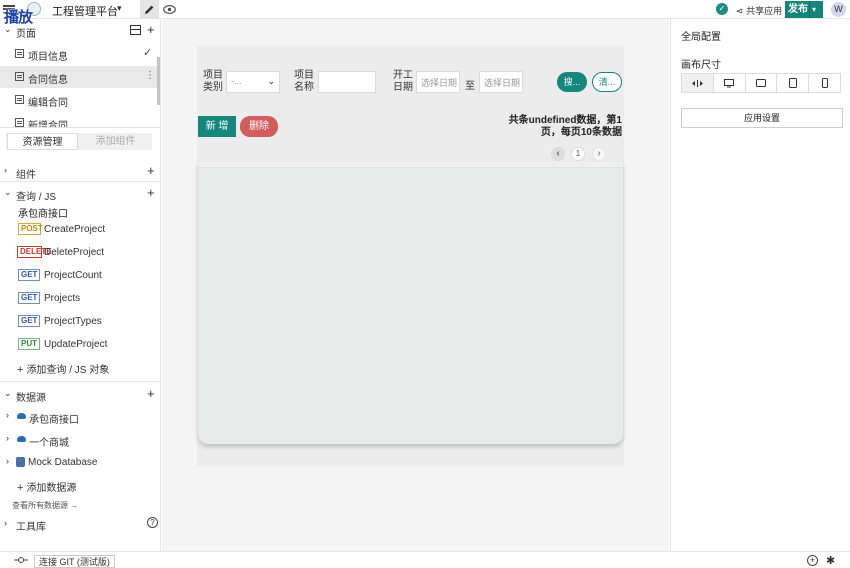  Describe the element at coordinates (812, 560) in the screenshot. I see `add-plus-icon: +` at that location.